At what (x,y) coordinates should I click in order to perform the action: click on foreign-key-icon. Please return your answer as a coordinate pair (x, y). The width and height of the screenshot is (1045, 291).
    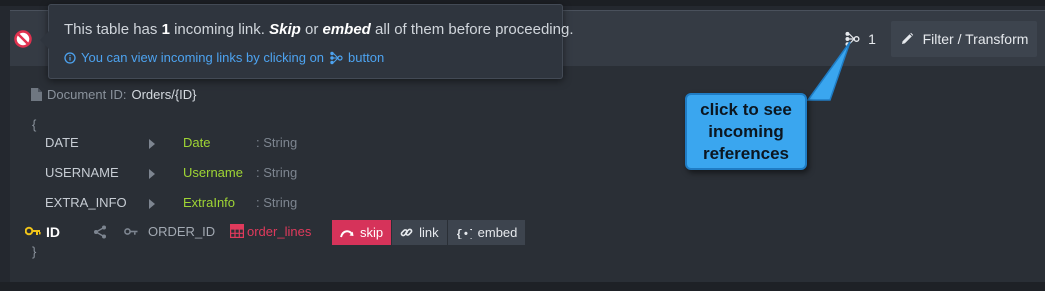
    Looking at the image, I should click on (131, 231).